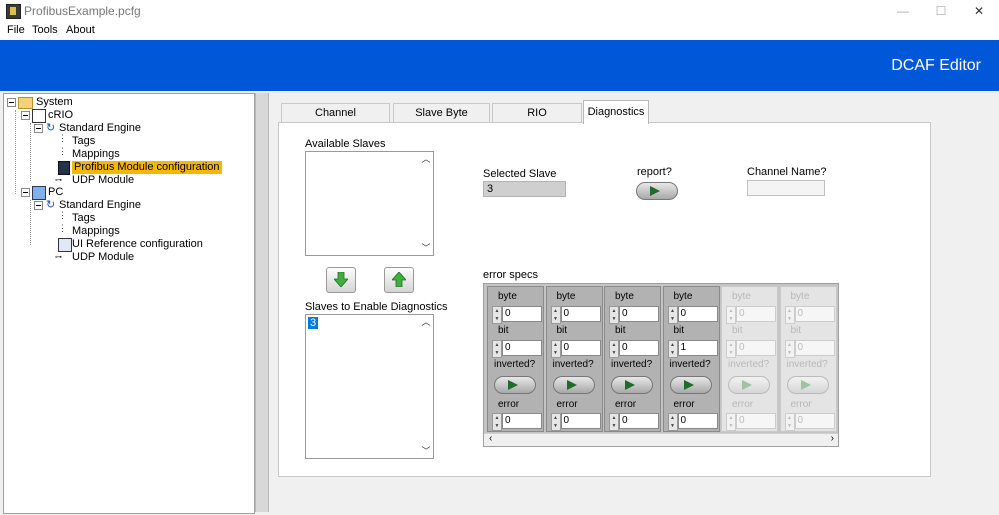 The height and width of the screenshot is (515, 999). What do you see at coordinates (131, 116) in the screenshot?
I see `tree-node-crio: cRIO` at bounding box center [131, 116].